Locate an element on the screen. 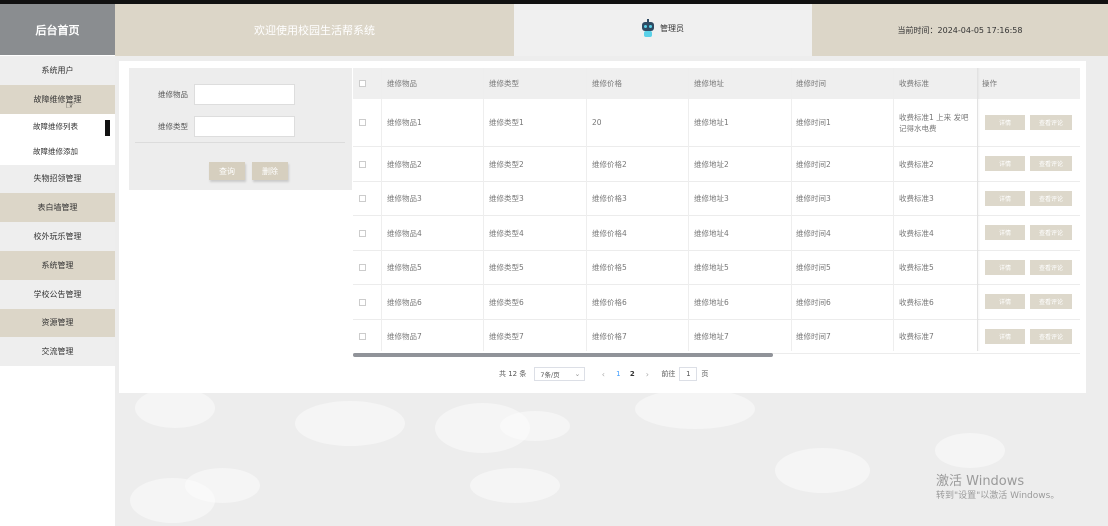 The height and width of the screenshot is (526, 1108). windows-activation-title: 激活 Windows is located at coordinates (980, 481).